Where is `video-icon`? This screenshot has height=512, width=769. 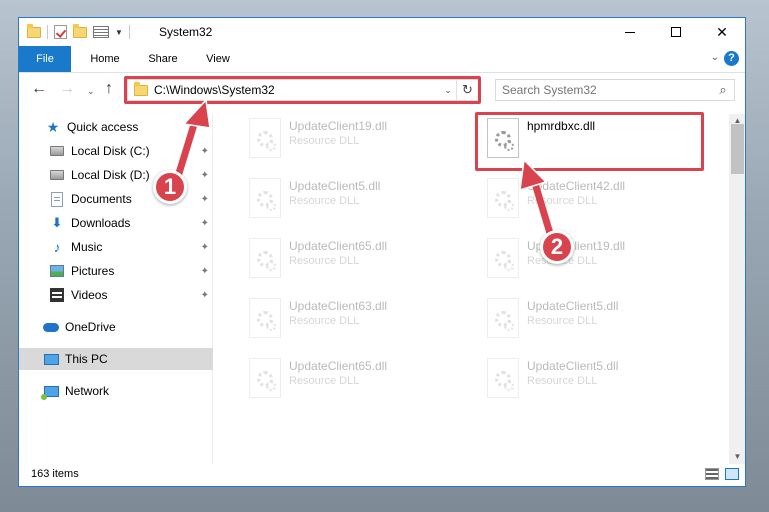 video-icon is located at coordinates (57, 295).